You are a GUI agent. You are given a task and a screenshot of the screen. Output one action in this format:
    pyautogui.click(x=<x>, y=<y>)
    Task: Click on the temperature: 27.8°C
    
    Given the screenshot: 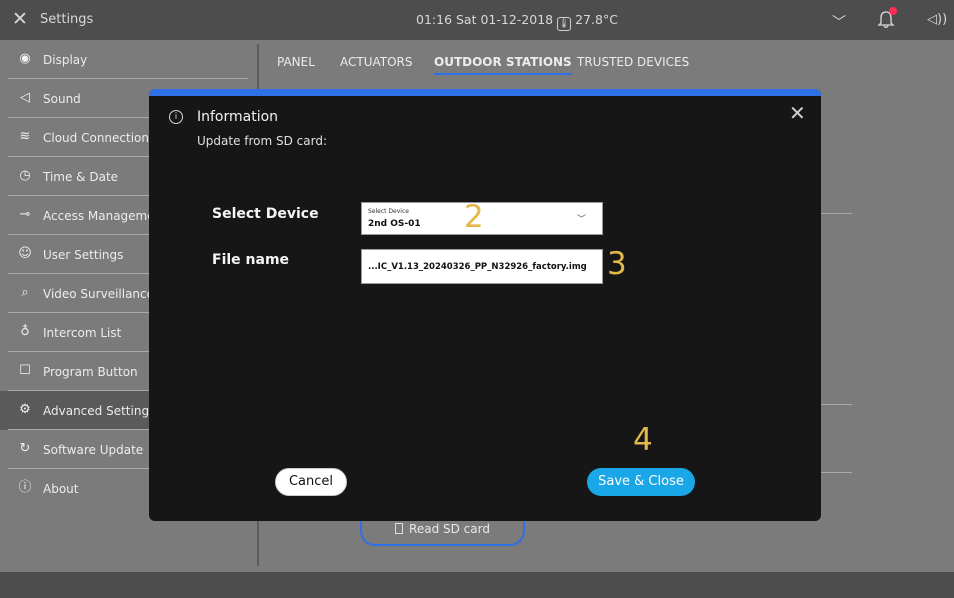 What is the action you would take?
    pyautogui.click(x=596, y=19)
    